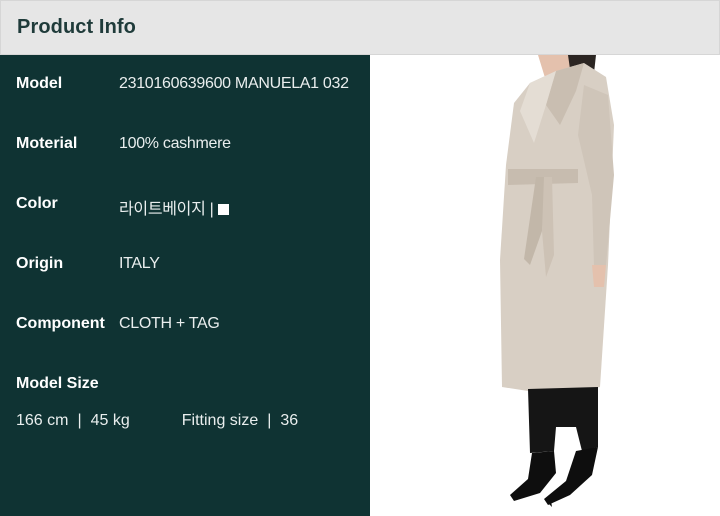 Image resolution: width=720 pixels, height=516 pixels. What do you see at coordinates (42, 420) in the screenshot?
I see `model-height: 166 cm` at bounding box center [42, 420].